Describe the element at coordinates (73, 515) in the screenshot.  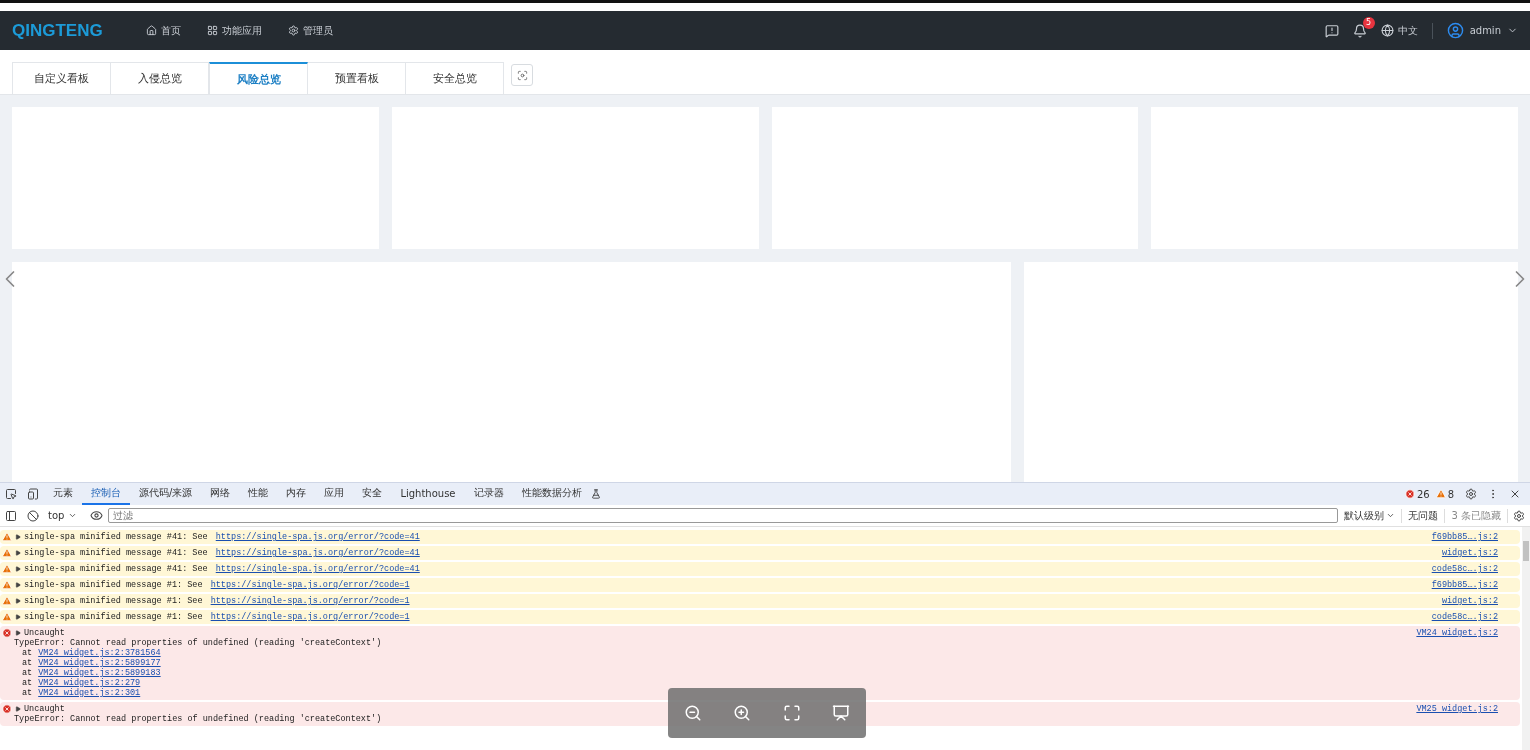
I see `caret-icon` at that location.